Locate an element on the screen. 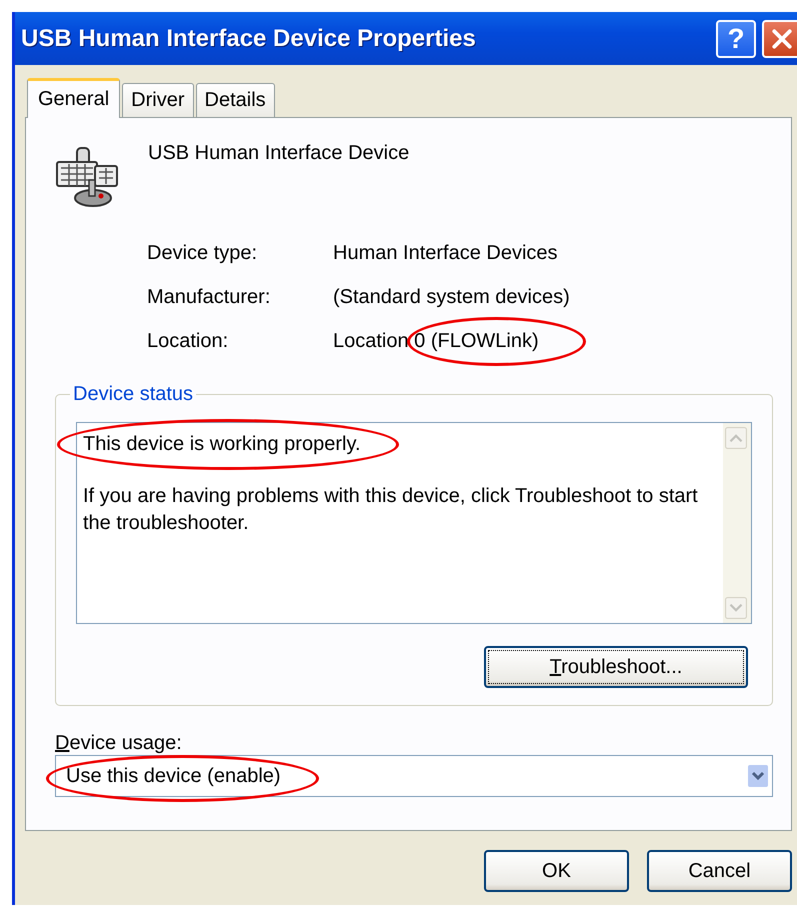  property-value: Location 0 (FLOWLink) is located at coordinates (436, 341).